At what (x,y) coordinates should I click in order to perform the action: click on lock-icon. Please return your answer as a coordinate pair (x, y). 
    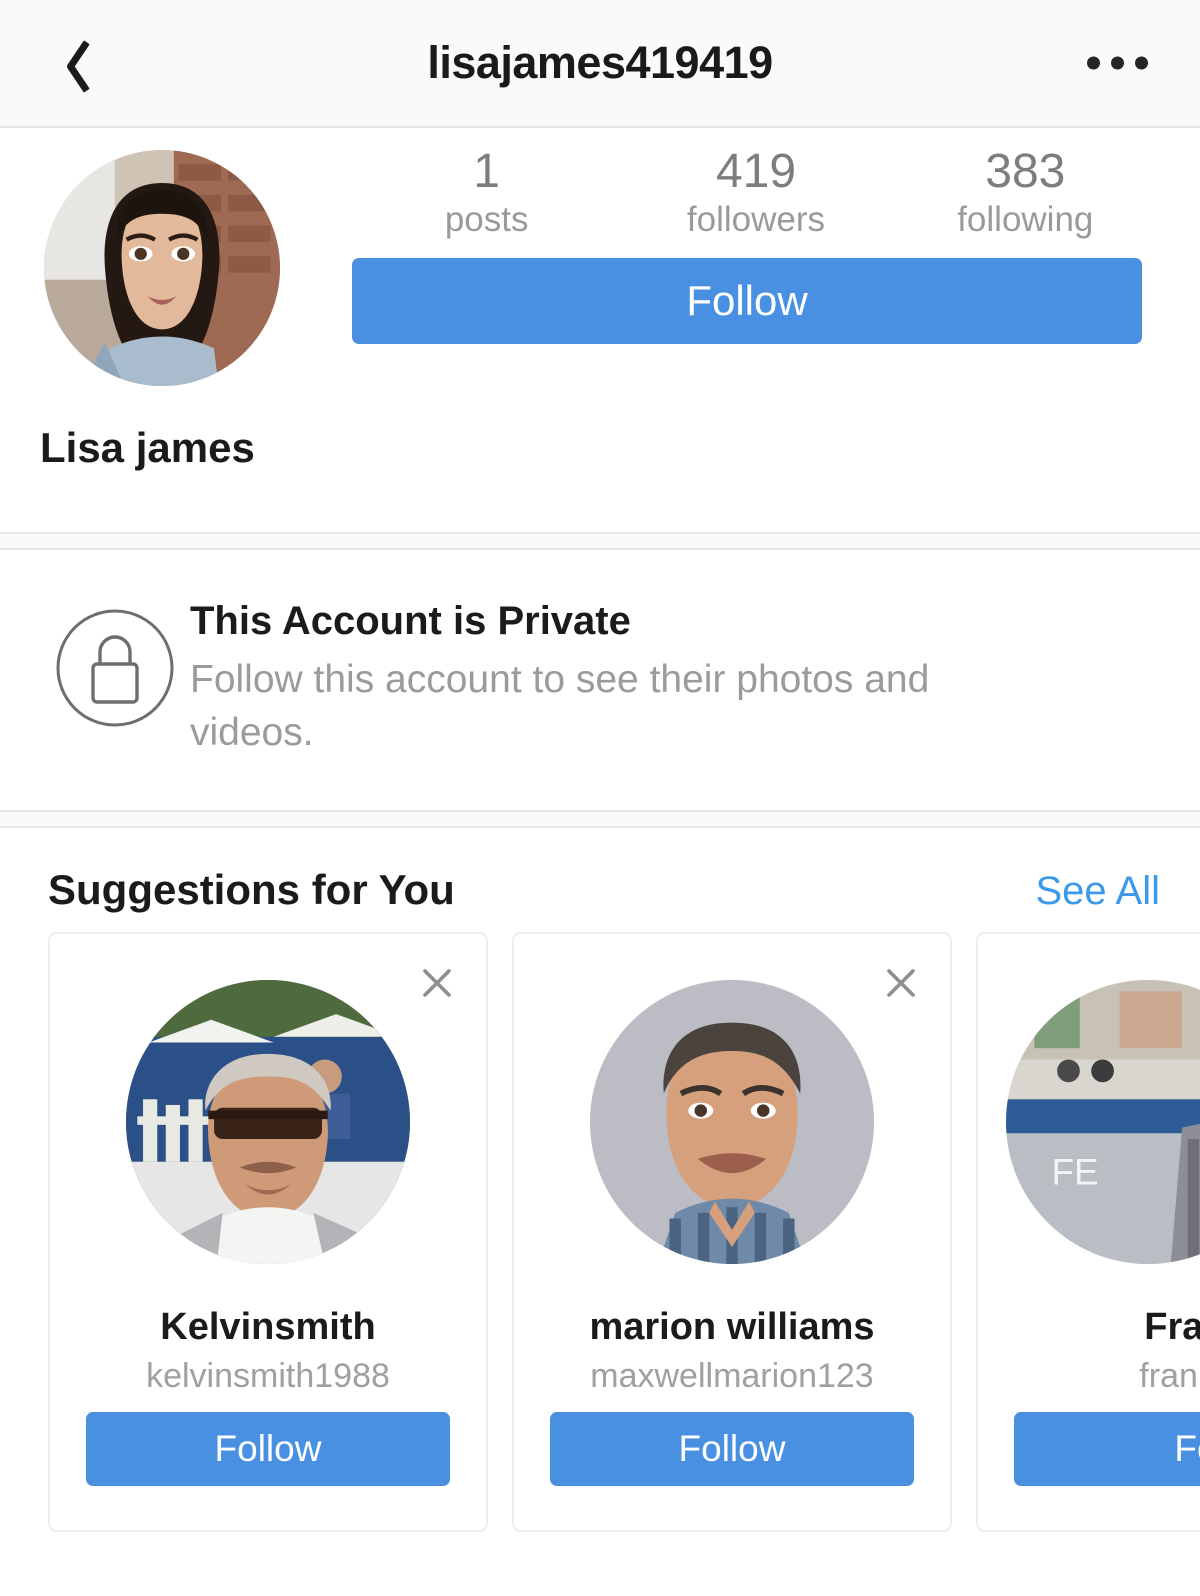
    Looking at the image, I should click on (115, 668).